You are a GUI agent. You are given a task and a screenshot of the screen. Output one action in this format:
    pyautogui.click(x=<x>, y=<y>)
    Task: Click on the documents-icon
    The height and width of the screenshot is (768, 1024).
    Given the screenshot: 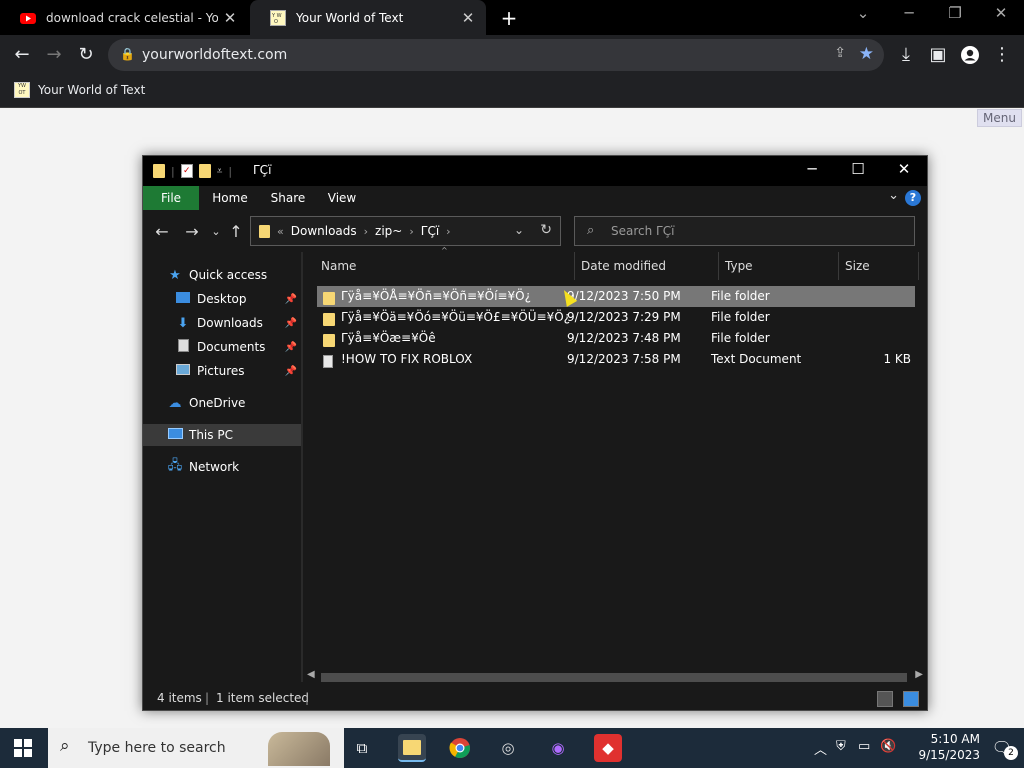 What is the action you would take?
    pyautogui.click(x=183, y=347)
    